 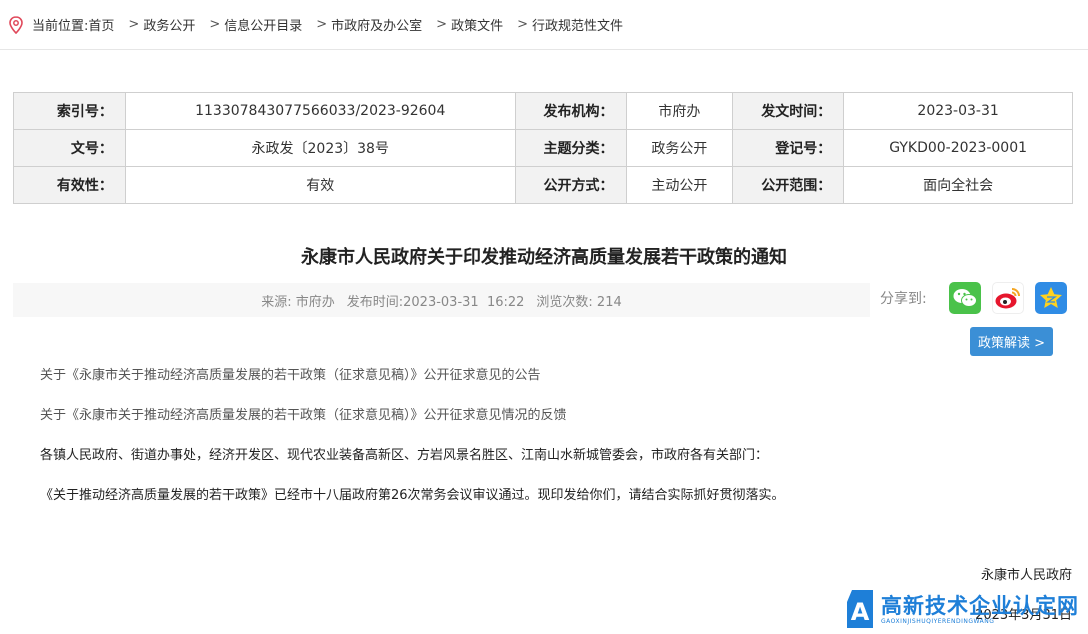 I want to click on watermark-en: GAOXINJISHUQIYERENDINGWANG, so click(x=938, y=621).